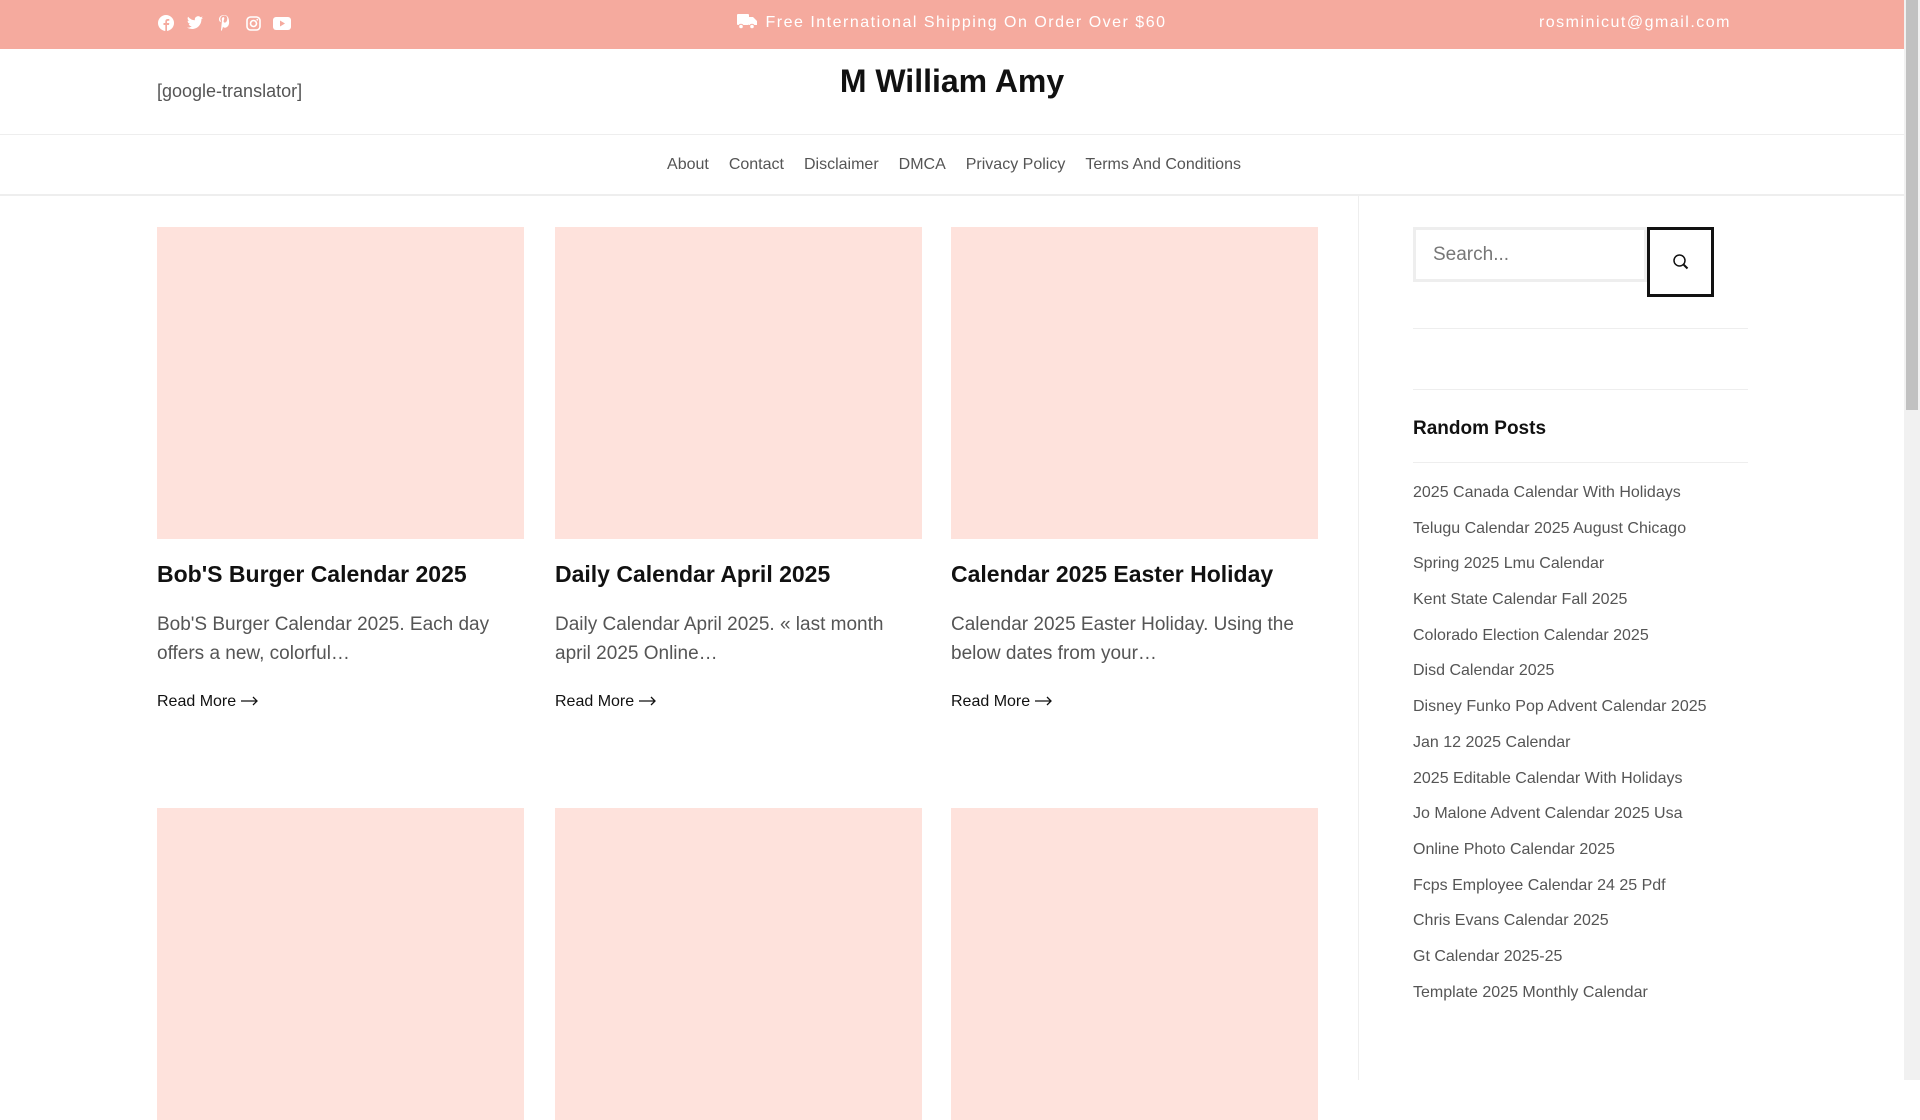 Image resolution: width=1920 pixels, height=1120 pixels. What do you see at coordinates (922, 165) in the screenshot?
I see `nav-dmca: DMCA` at bounding box center [922, 165].